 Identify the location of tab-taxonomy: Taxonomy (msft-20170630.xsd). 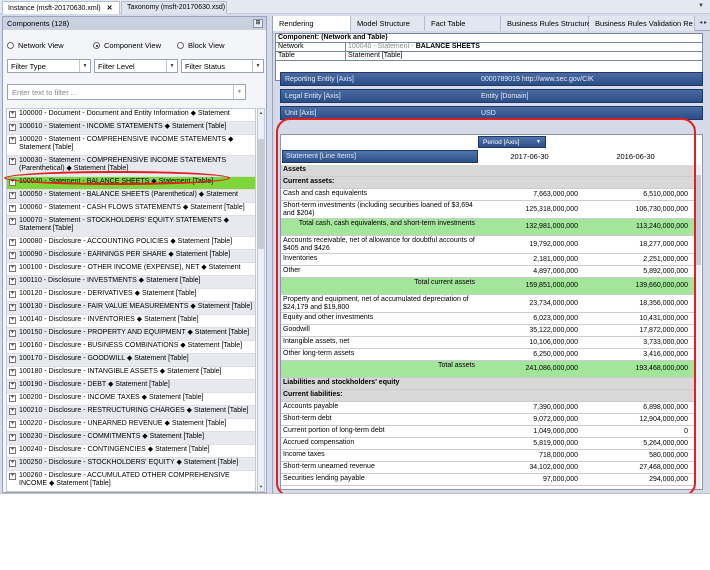
(174, 7).